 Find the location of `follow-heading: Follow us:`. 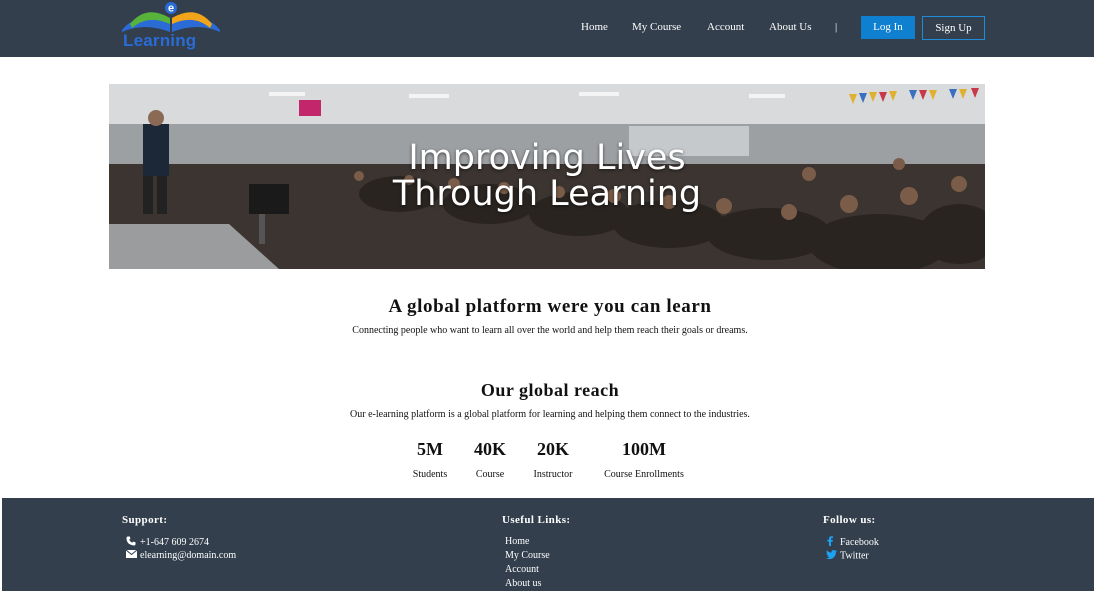

follow-heading: Follow us: is located at coordinates (849, 520).